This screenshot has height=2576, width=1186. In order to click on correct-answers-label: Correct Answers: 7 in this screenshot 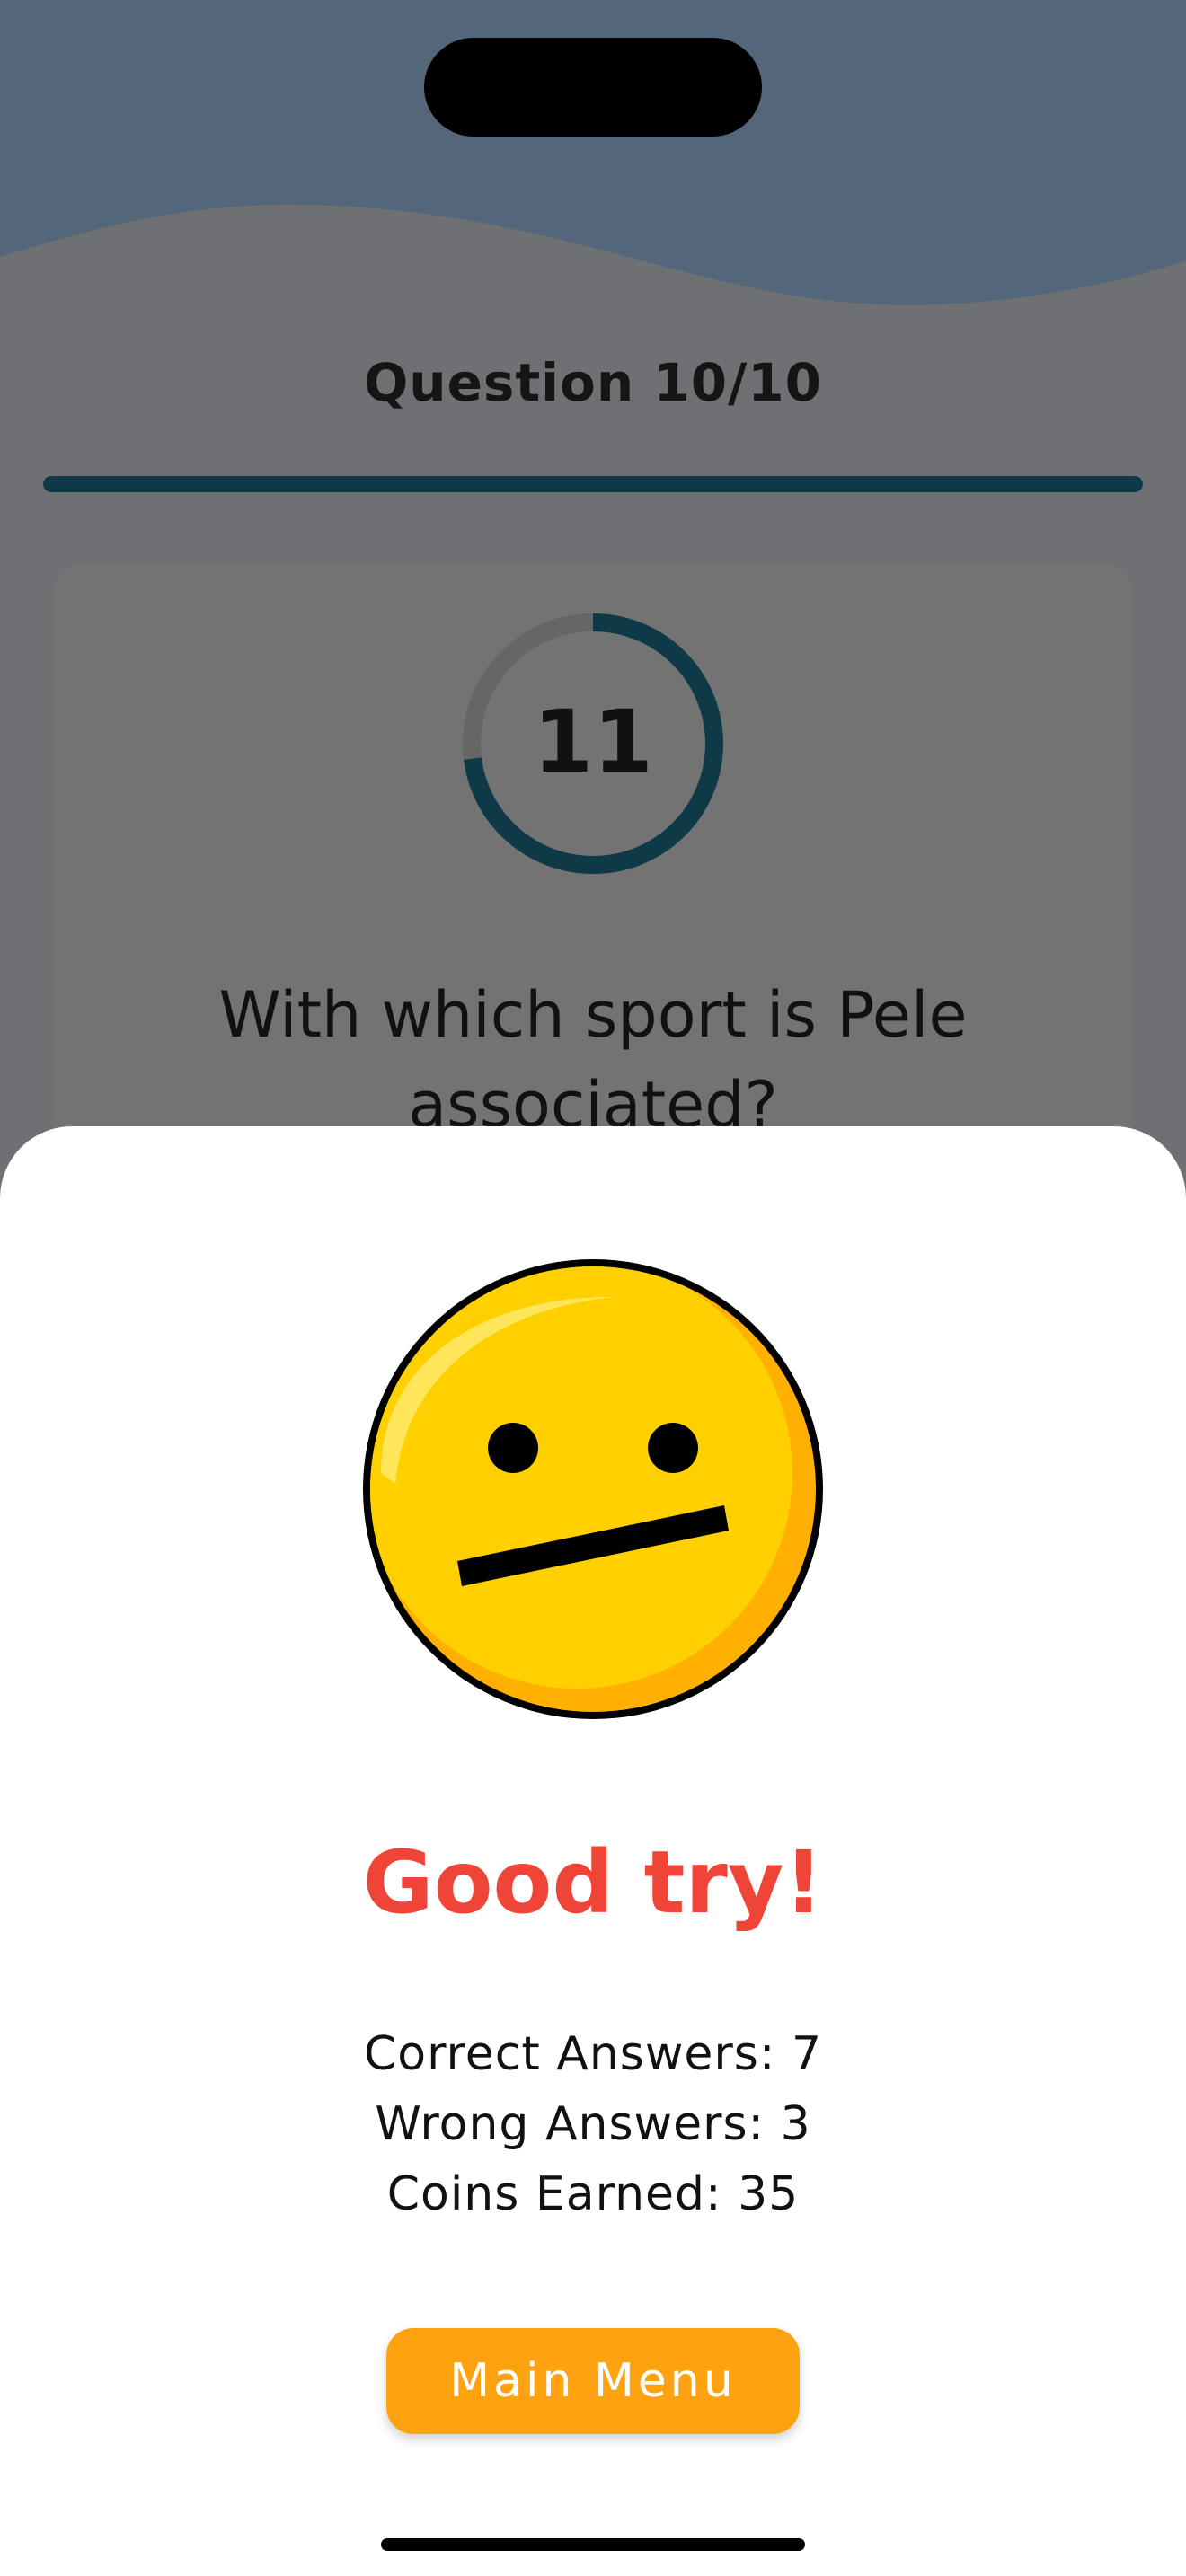, I will do `click(593, 2054)`.